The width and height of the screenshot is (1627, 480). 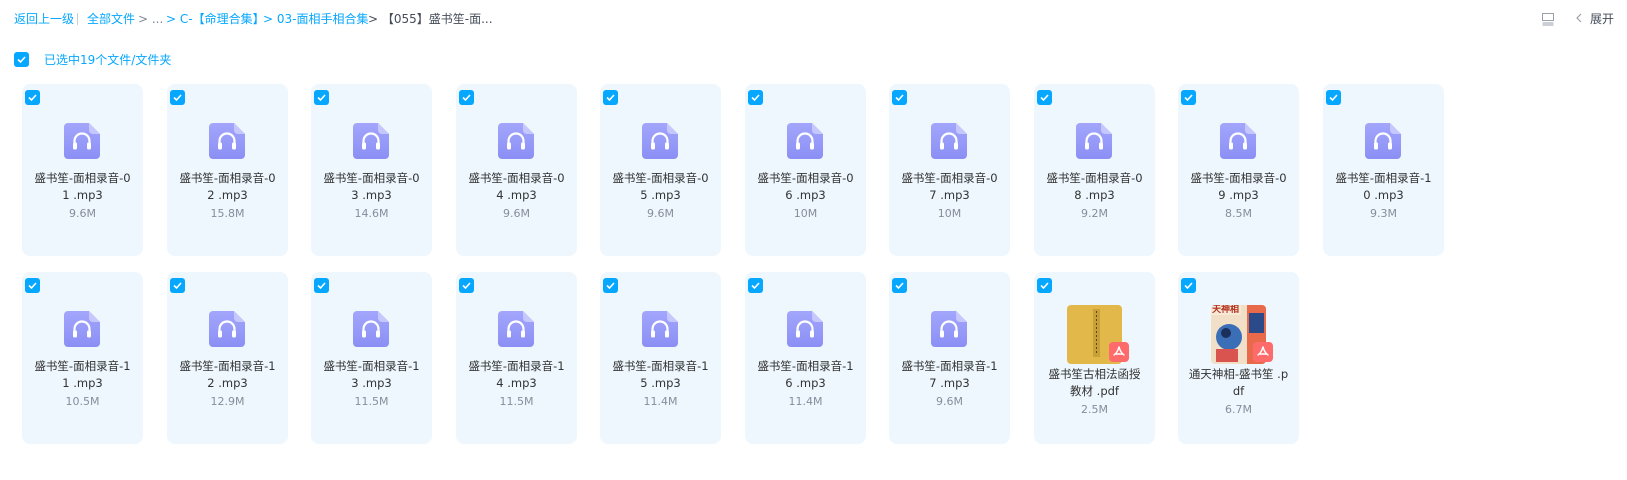 What do you see at coordinates (1094, 391) in the screenshot?
I see `file-name-line2: 教材 .pdf` at bounding box center [1094, 391].